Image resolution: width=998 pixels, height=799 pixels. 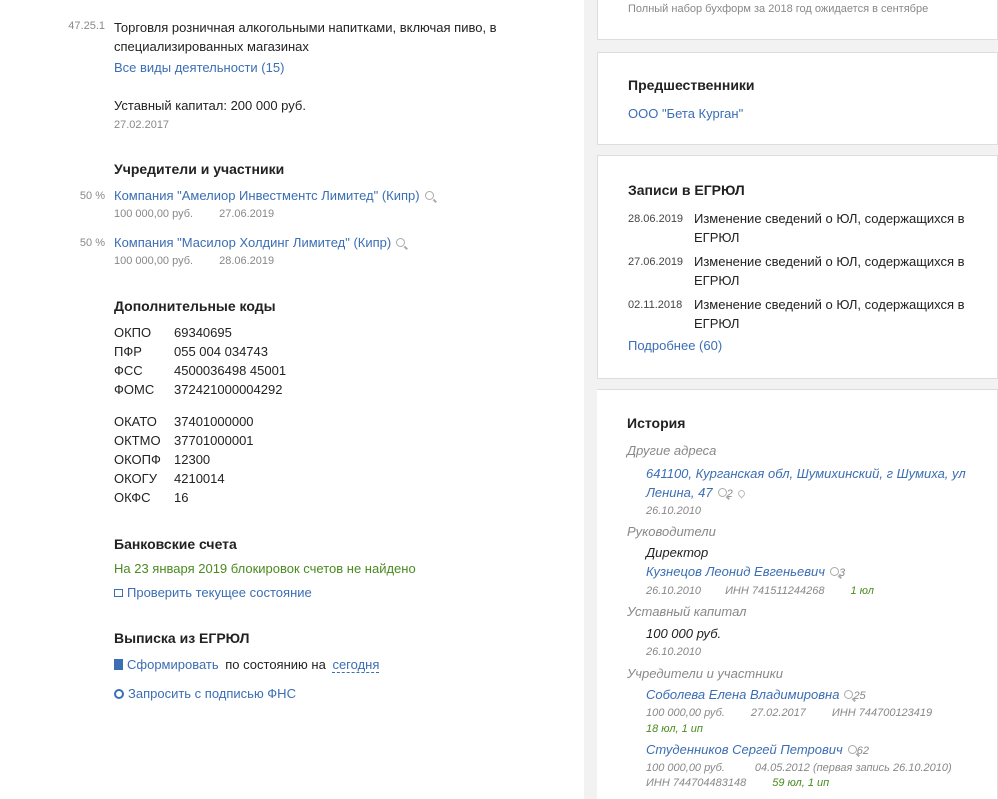 What do you see at coordinates (133, 332) in the screenshot?
I see `code-key: ОКПО` at bounding box center [133, 332].